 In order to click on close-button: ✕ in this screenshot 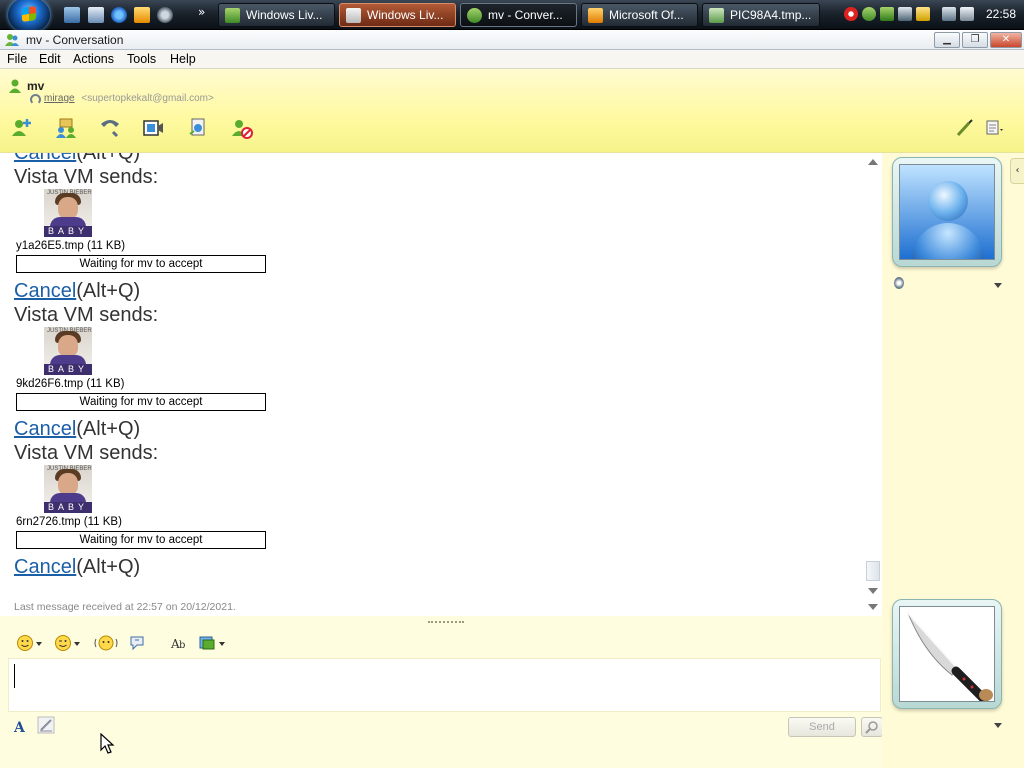, I will do `click(1006, 40)`.